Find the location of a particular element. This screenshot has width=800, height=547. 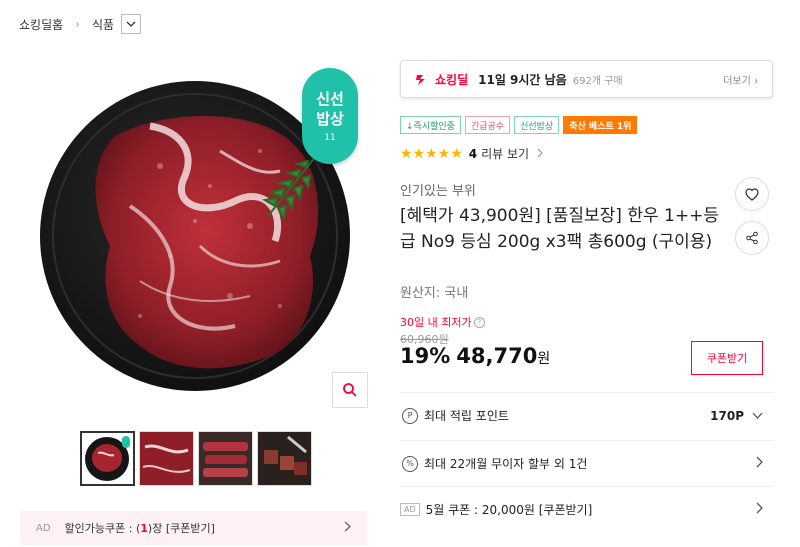

points-value: 170P is located at coordinates (727, 415).